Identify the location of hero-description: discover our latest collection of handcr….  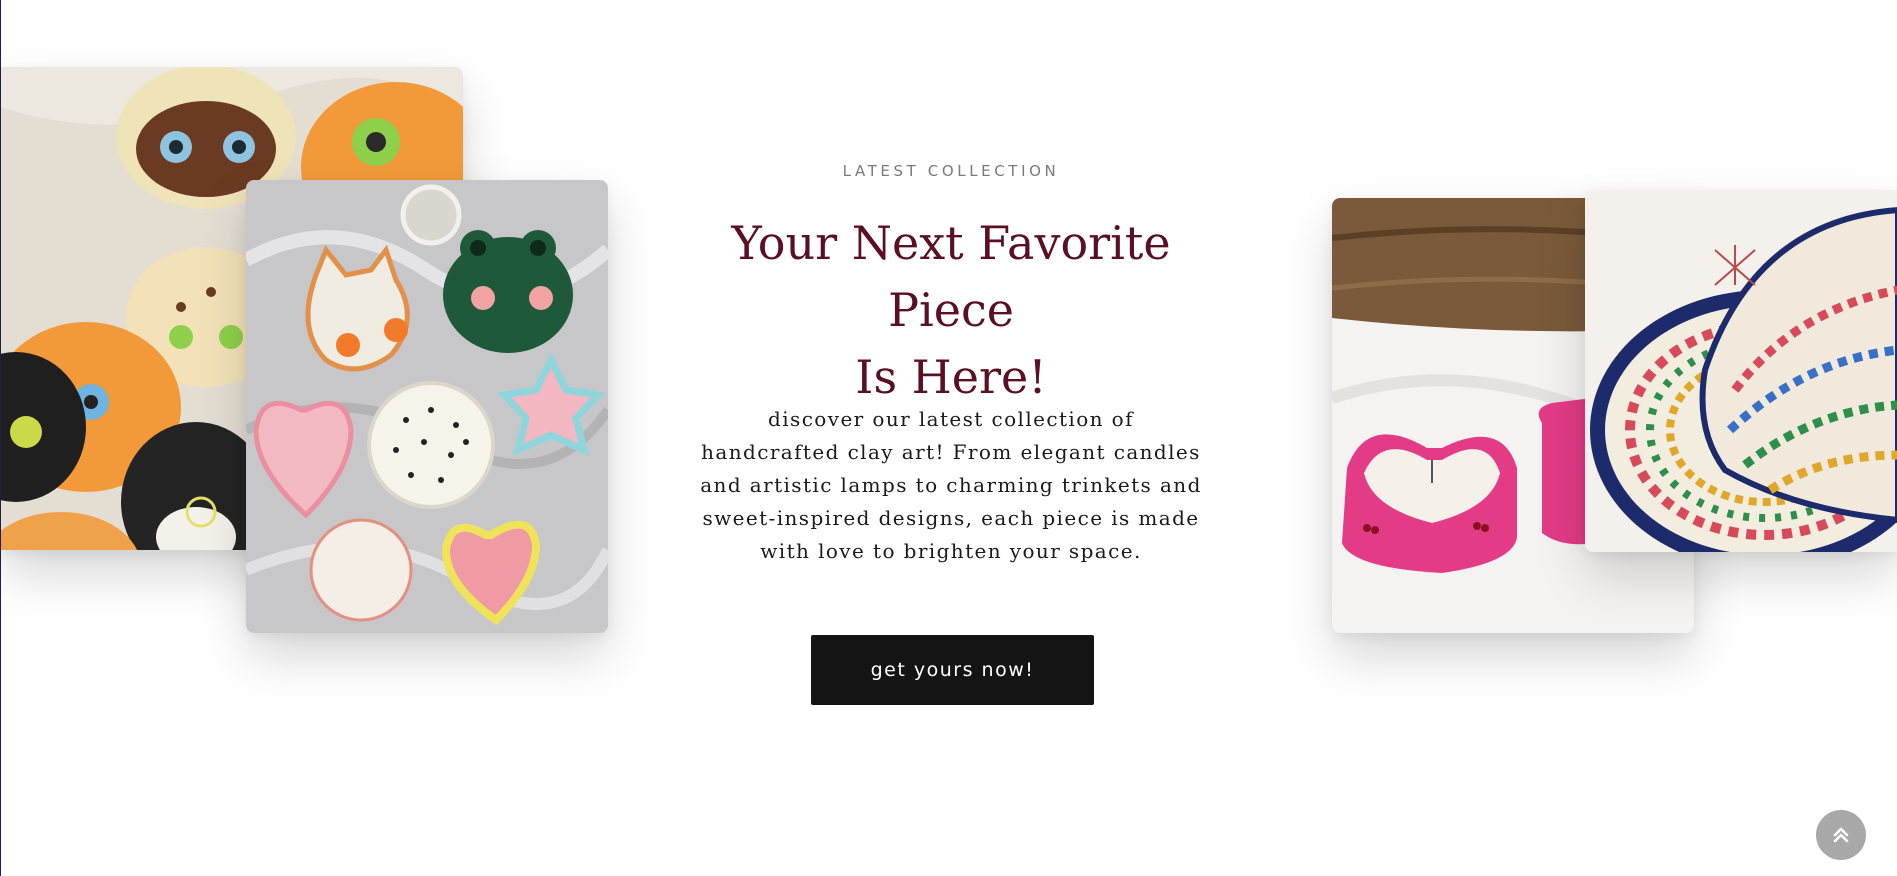
(951, 485).